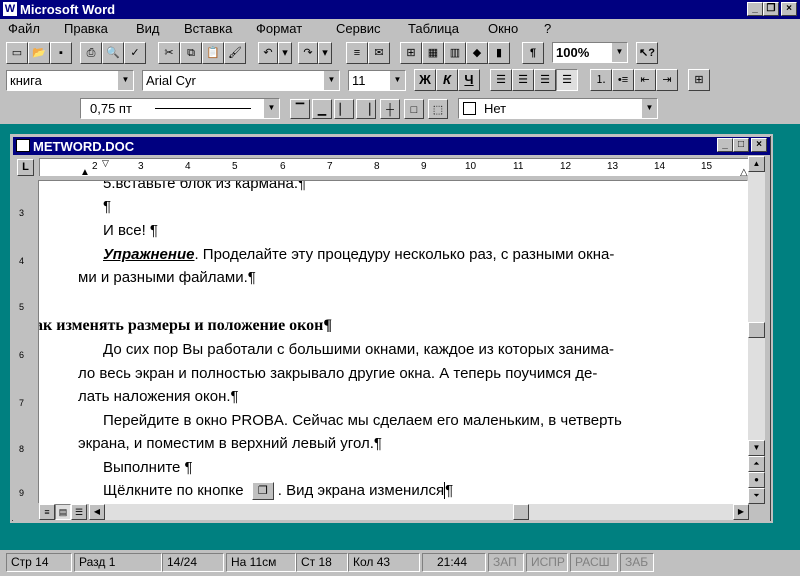  I want to click on italic-button: К, so click(447, 80).